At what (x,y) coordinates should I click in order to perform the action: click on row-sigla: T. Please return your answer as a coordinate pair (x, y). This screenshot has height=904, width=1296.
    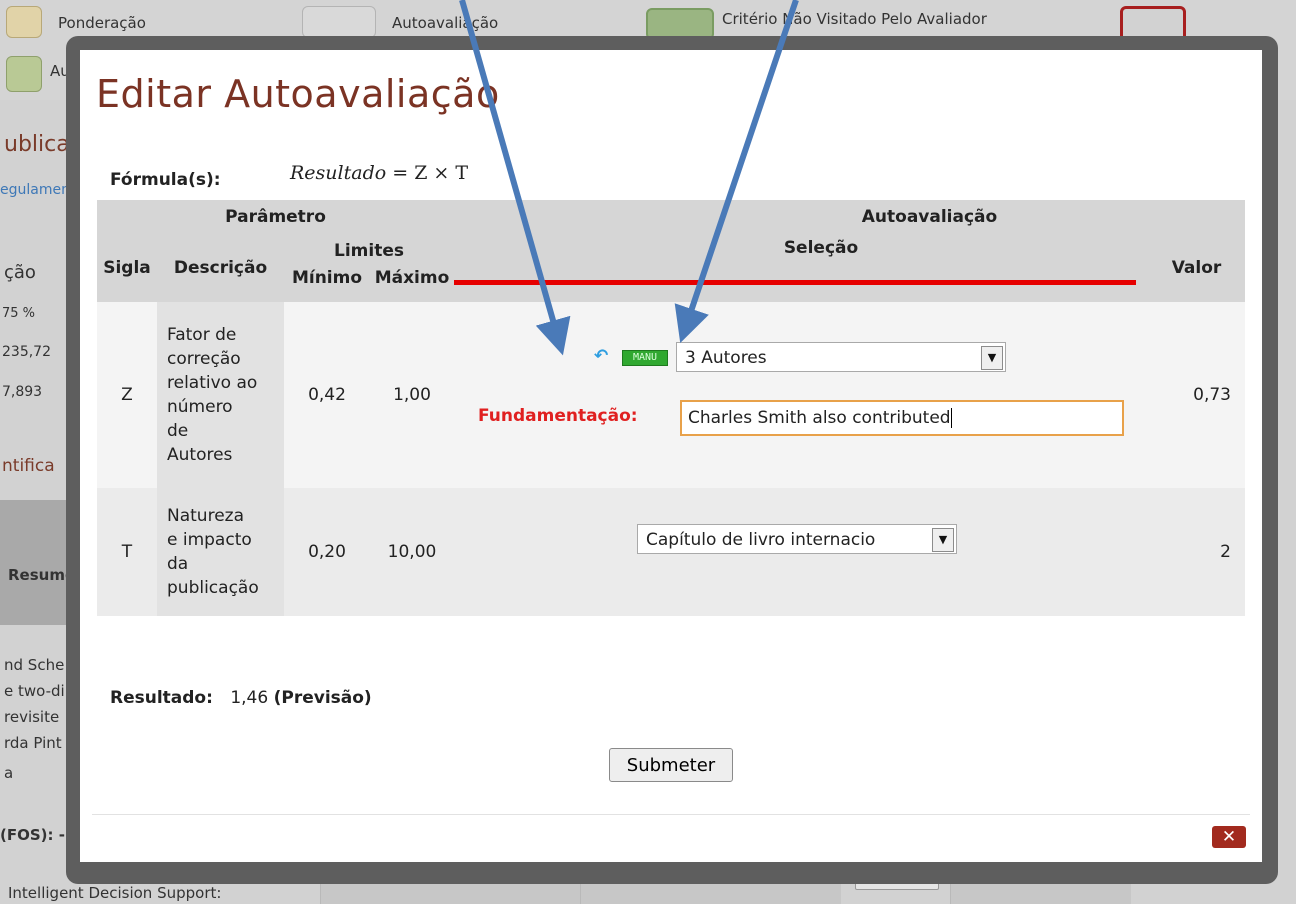
    Looking at the image, I should click on (127, 552).